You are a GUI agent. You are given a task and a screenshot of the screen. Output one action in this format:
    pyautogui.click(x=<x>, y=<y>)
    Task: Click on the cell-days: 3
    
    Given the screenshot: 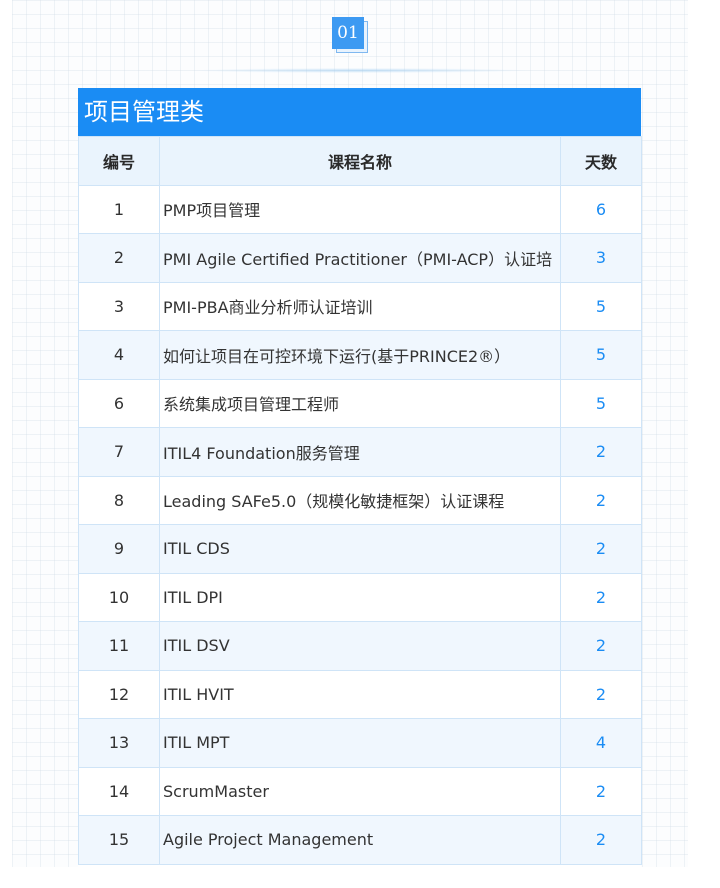 What is the action you would take?
    pyautogui.click(x=601, y=258)
    